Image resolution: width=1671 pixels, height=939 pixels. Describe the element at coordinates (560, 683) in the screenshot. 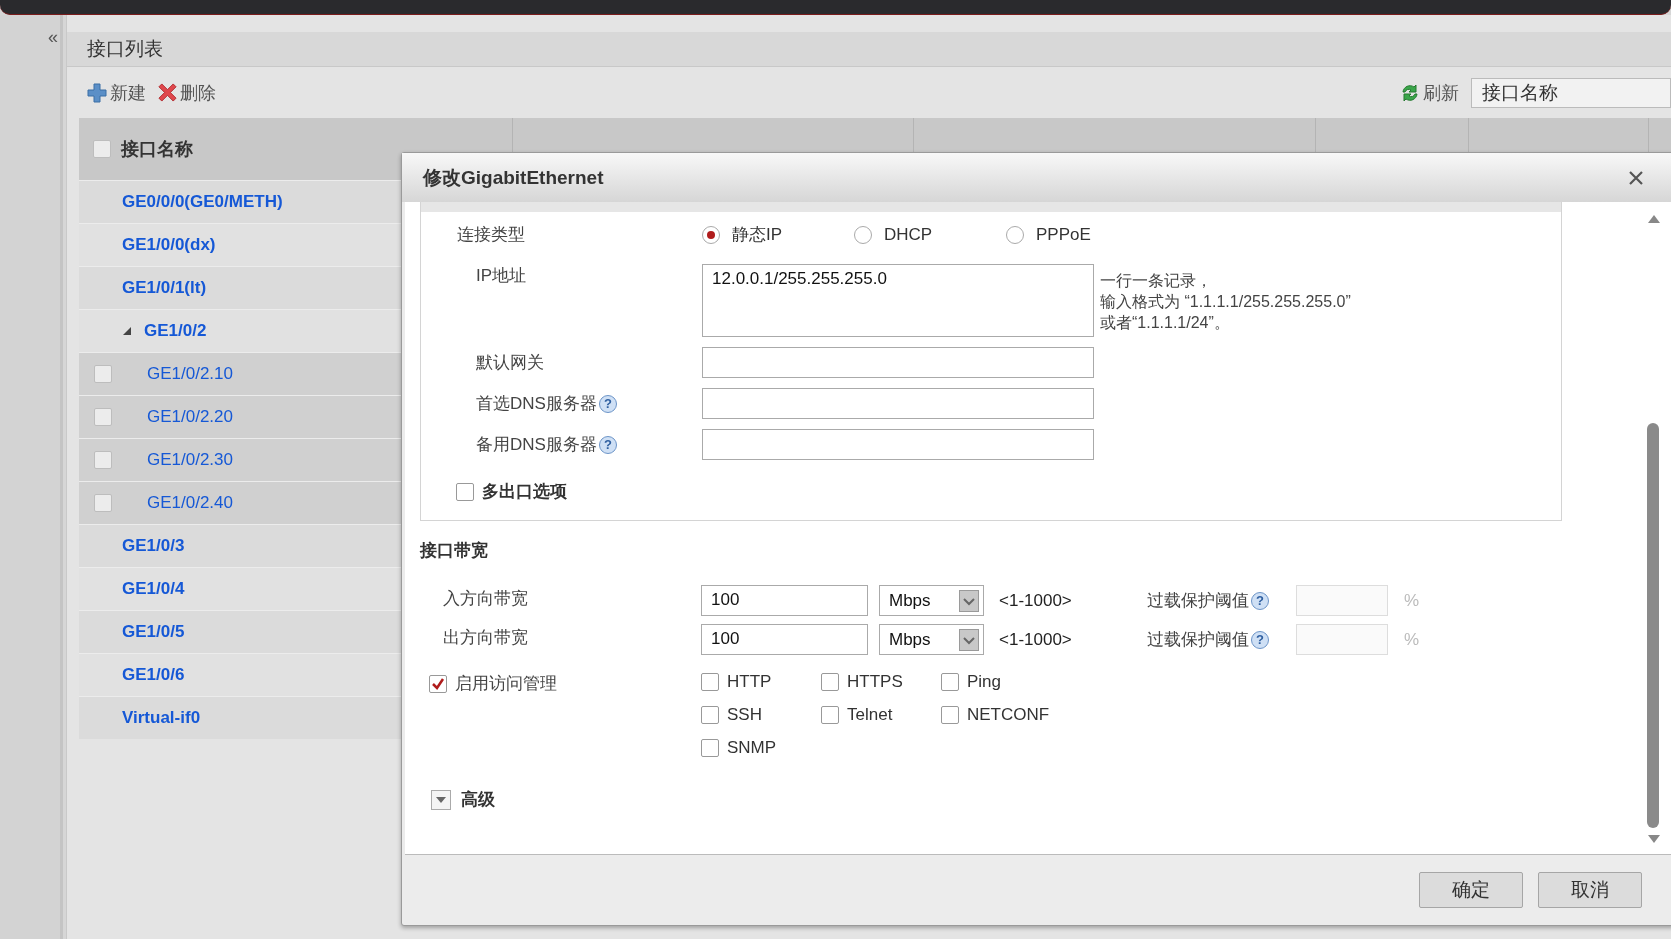

I see `access-management-checkbox: 启用访问管理` at that location.